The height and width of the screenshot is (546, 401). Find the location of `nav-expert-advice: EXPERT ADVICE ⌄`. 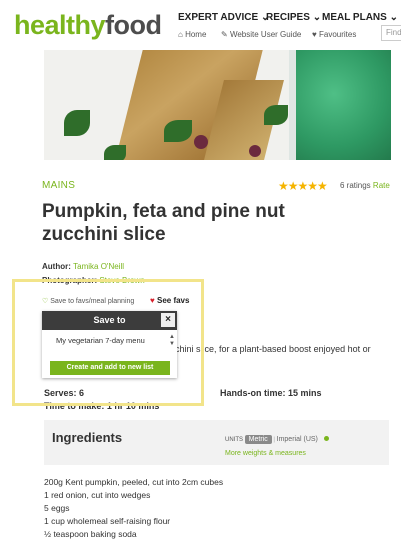

nav-expert-advice: EXPERT ADVICE ⌄ is located at coordinates (223, 17).